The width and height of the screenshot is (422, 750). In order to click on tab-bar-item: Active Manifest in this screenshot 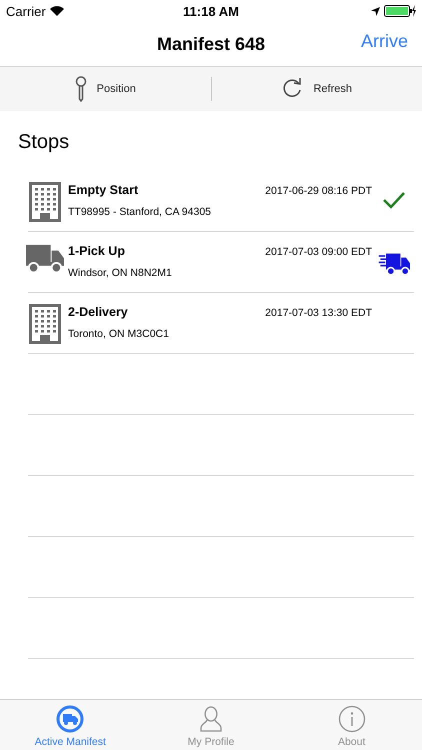, I will do `click(70, 725)`.